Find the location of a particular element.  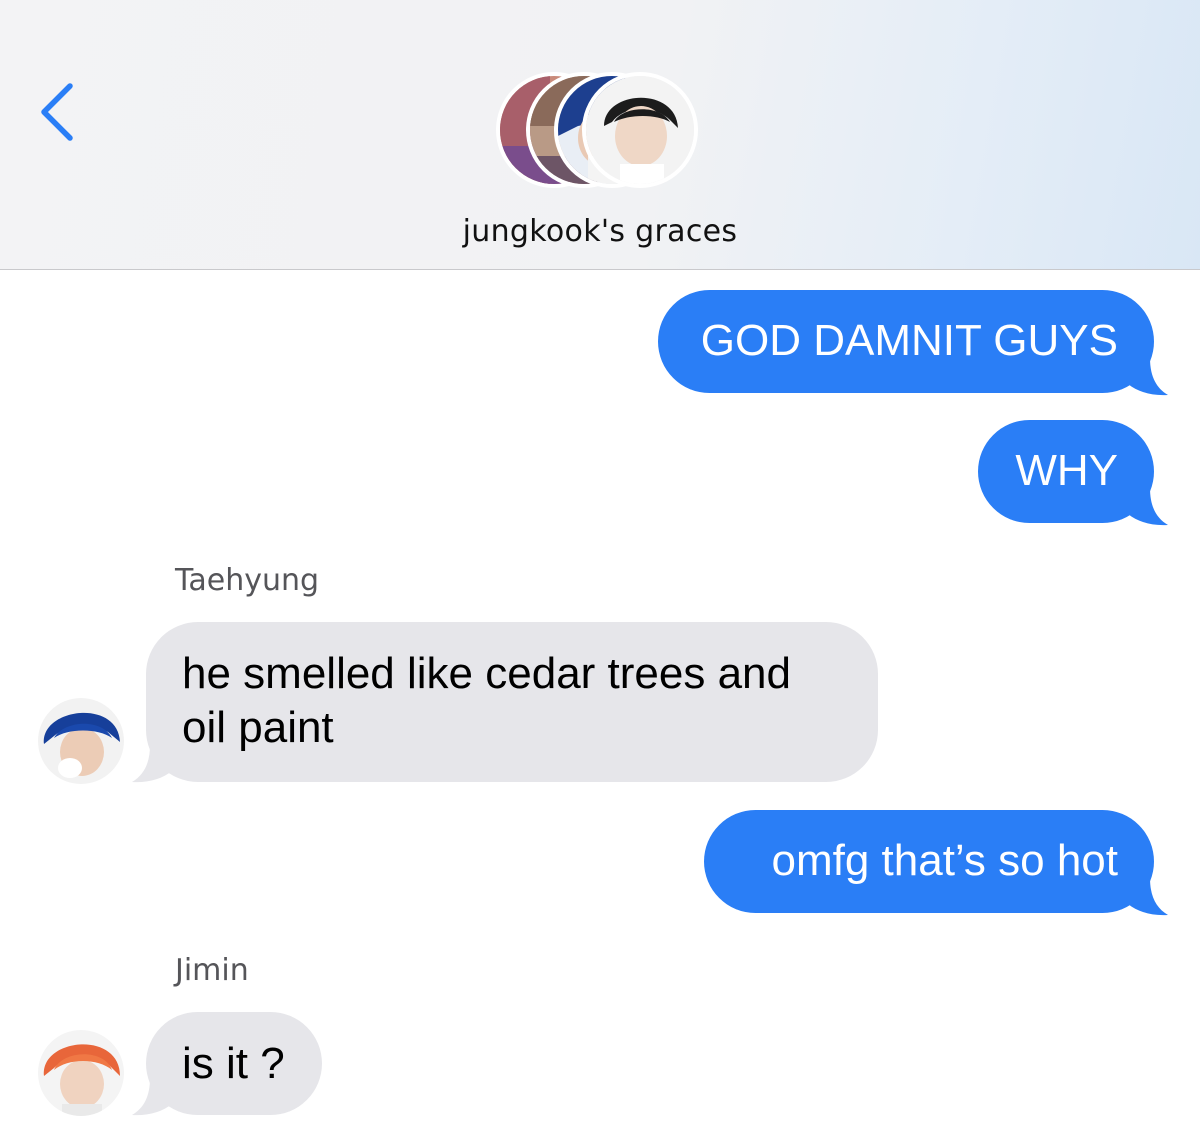

group-avatar-stack is located at coordinates (601, 134).